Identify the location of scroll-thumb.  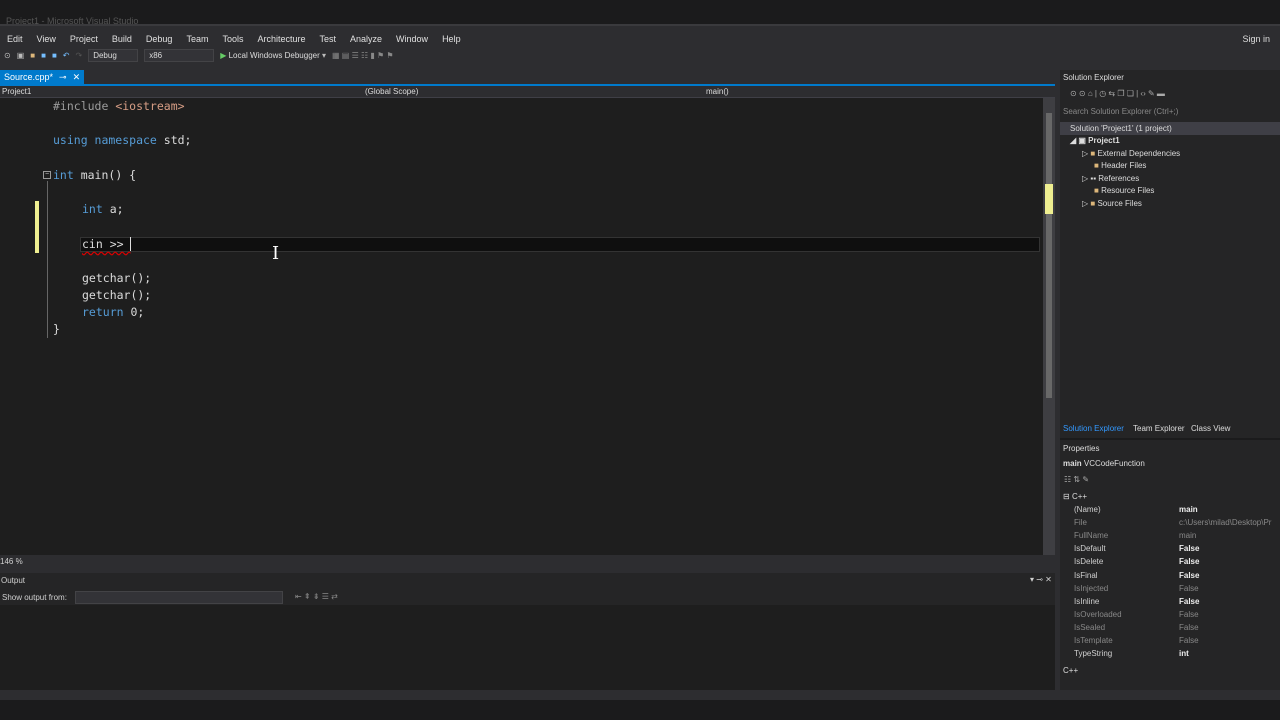
(1049, 255).